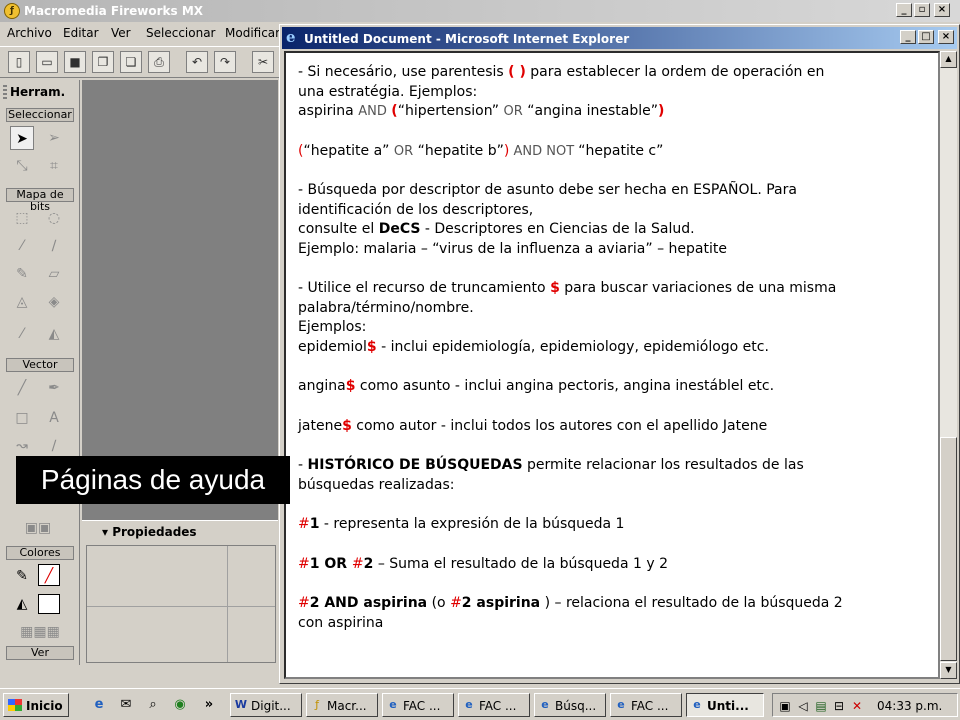 The height and width of the screenshot is (720, 960). I want to click on line-tool-icon: ╱, so click(22, 388).